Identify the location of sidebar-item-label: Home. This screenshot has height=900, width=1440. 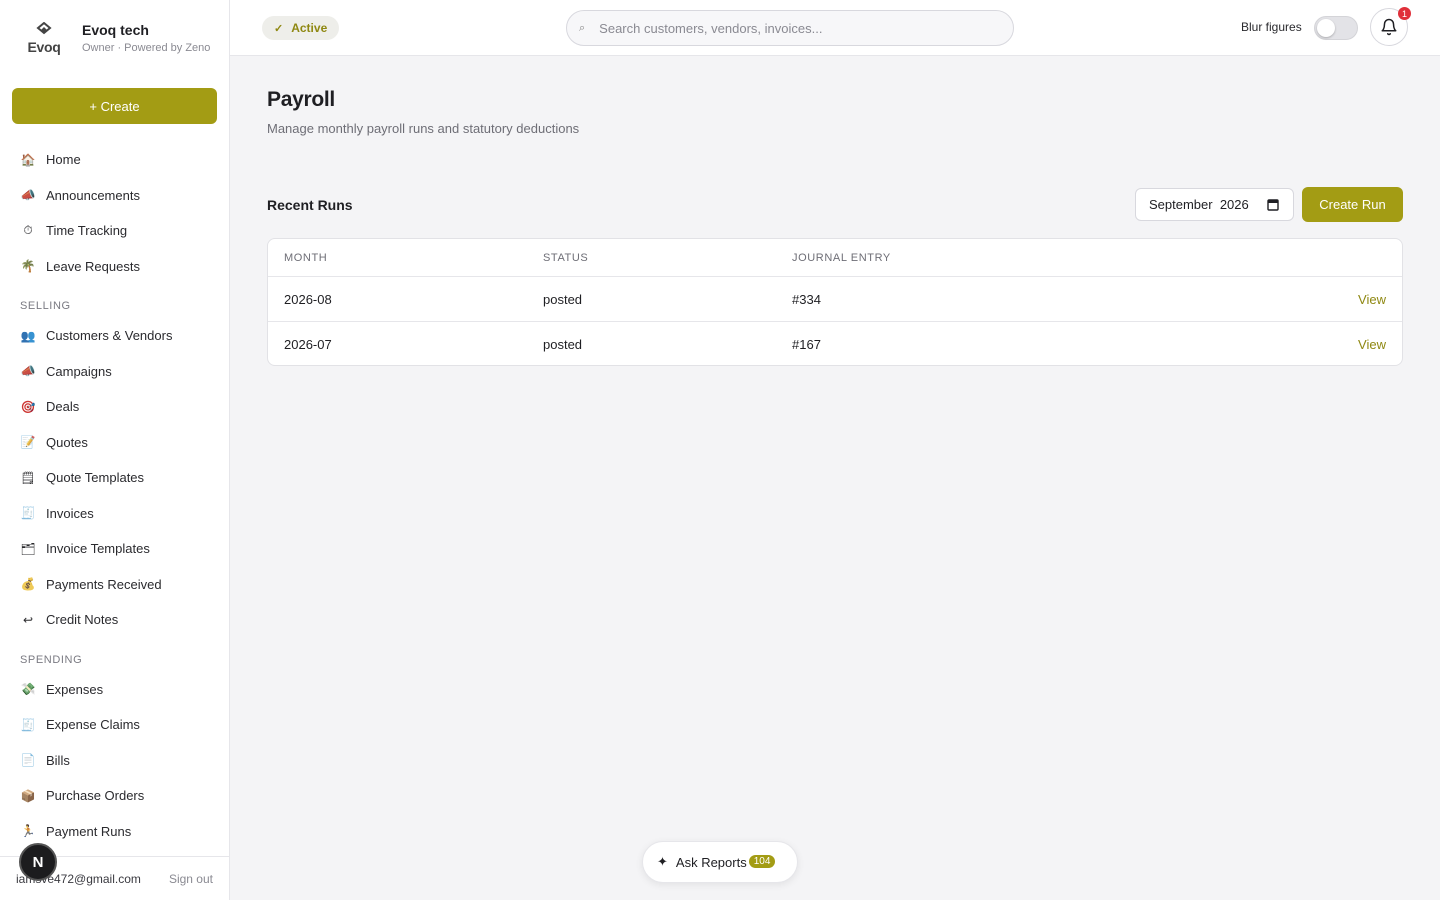
(63, 160).